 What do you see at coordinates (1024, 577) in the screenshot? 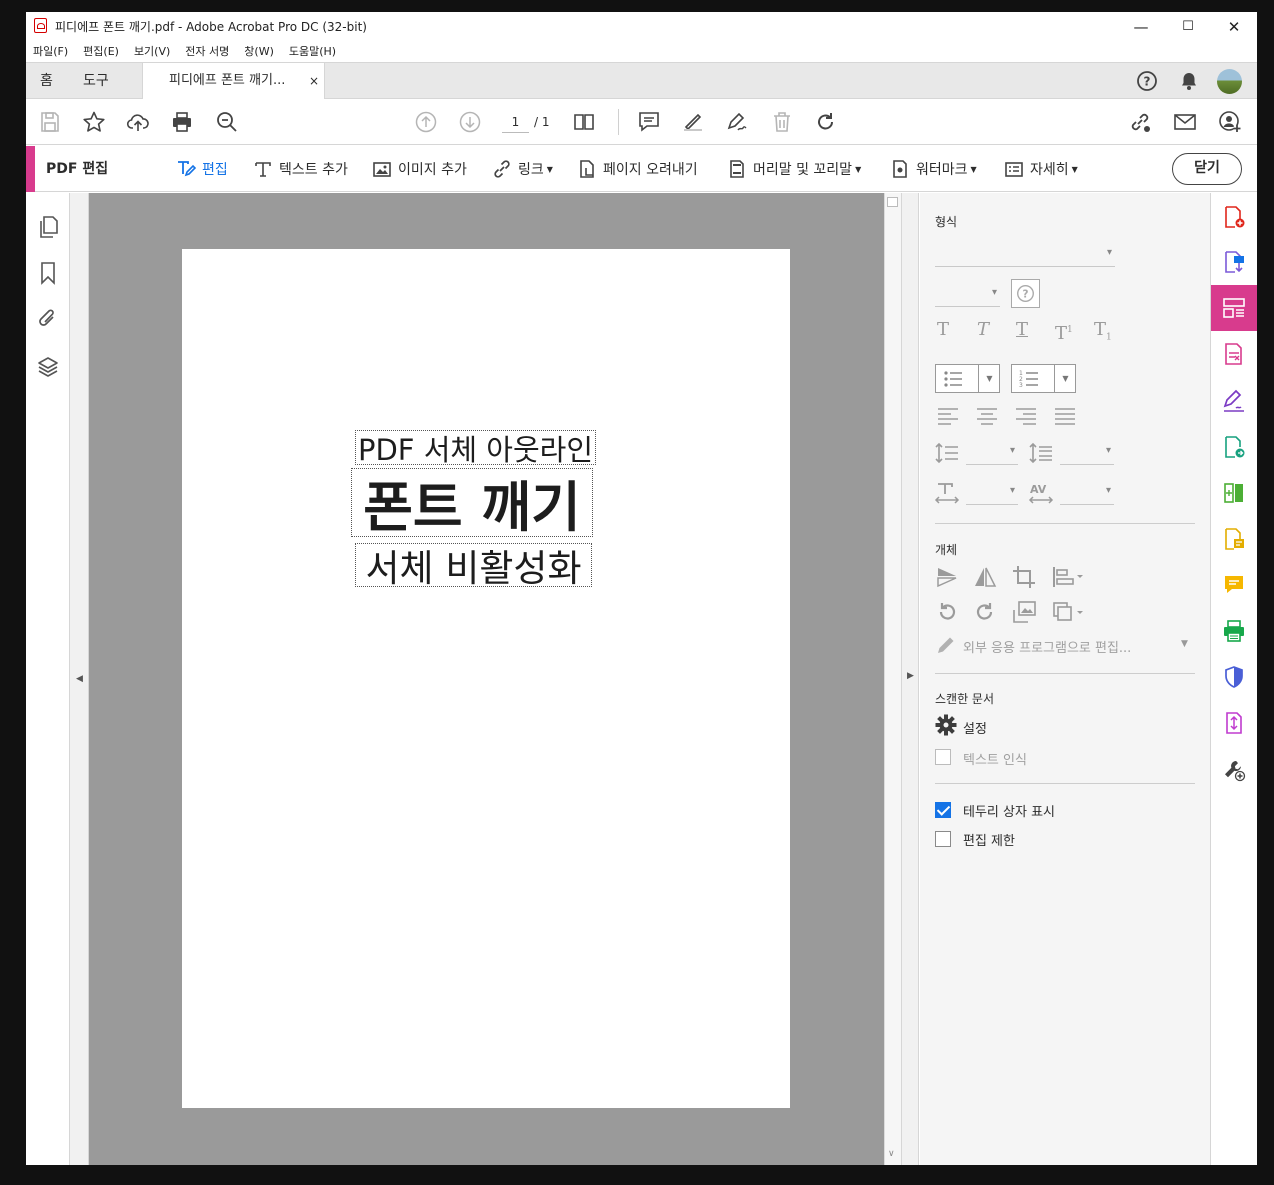
I see `crop-icon` at bounding box center [1024, 577].